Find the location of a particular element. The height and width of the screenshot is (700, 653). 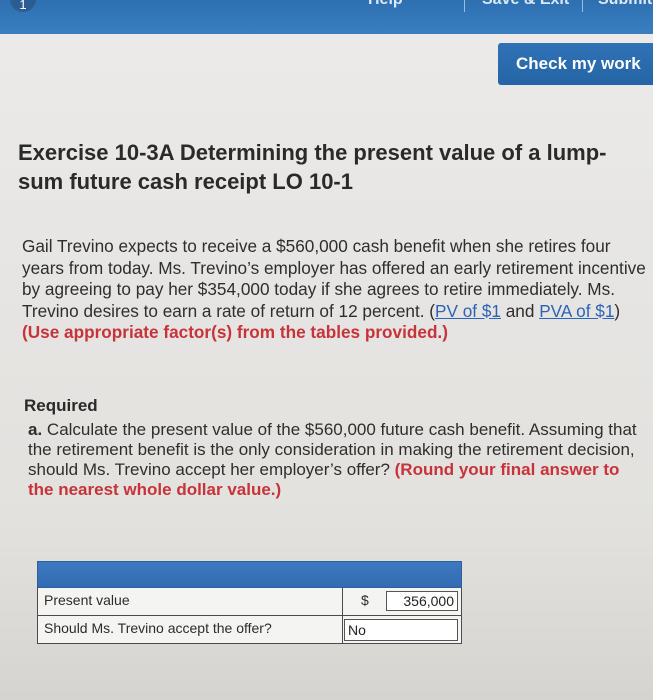

required-heading: Required is located at coordinates (61, 405).